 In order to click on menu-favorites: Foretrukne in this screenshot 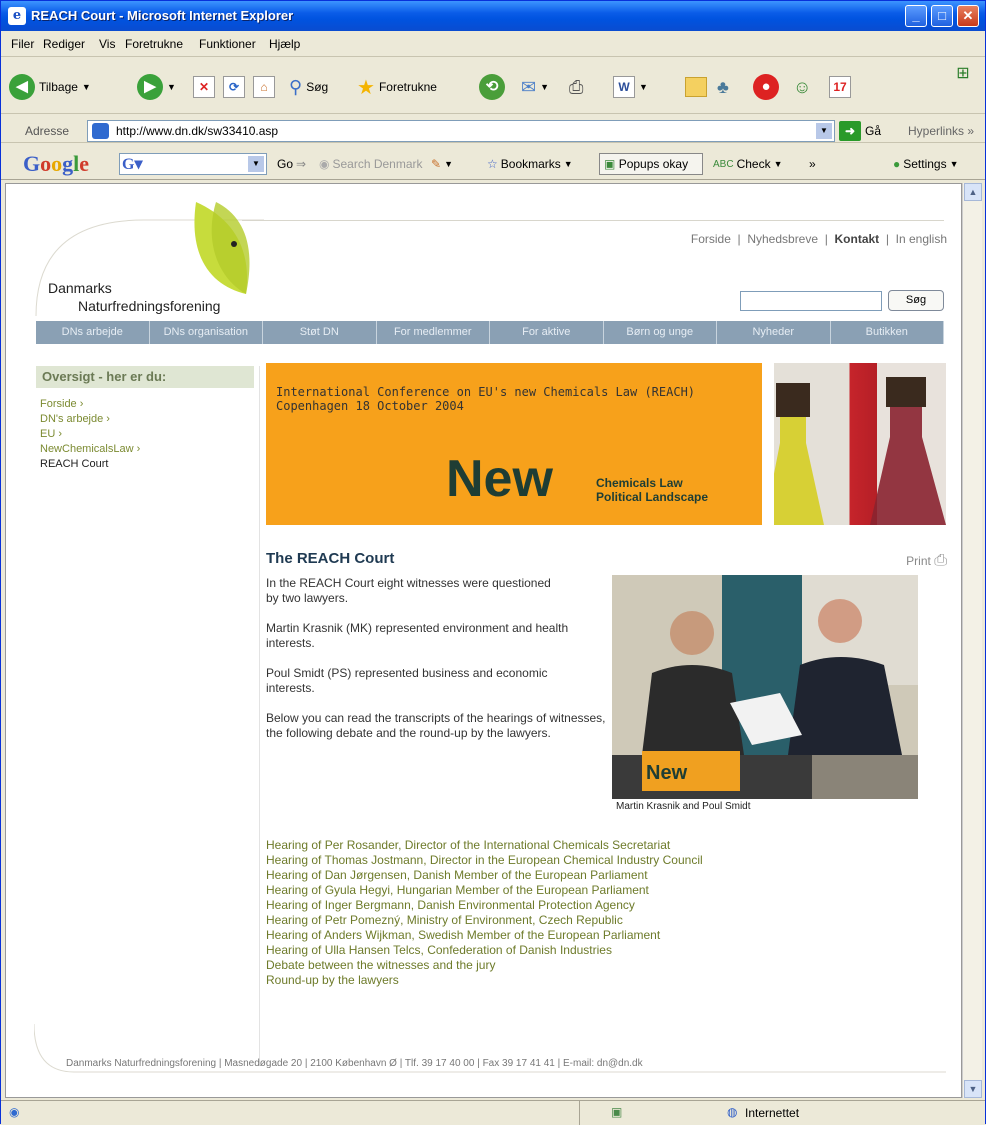, I will do `click(154, 44)`.